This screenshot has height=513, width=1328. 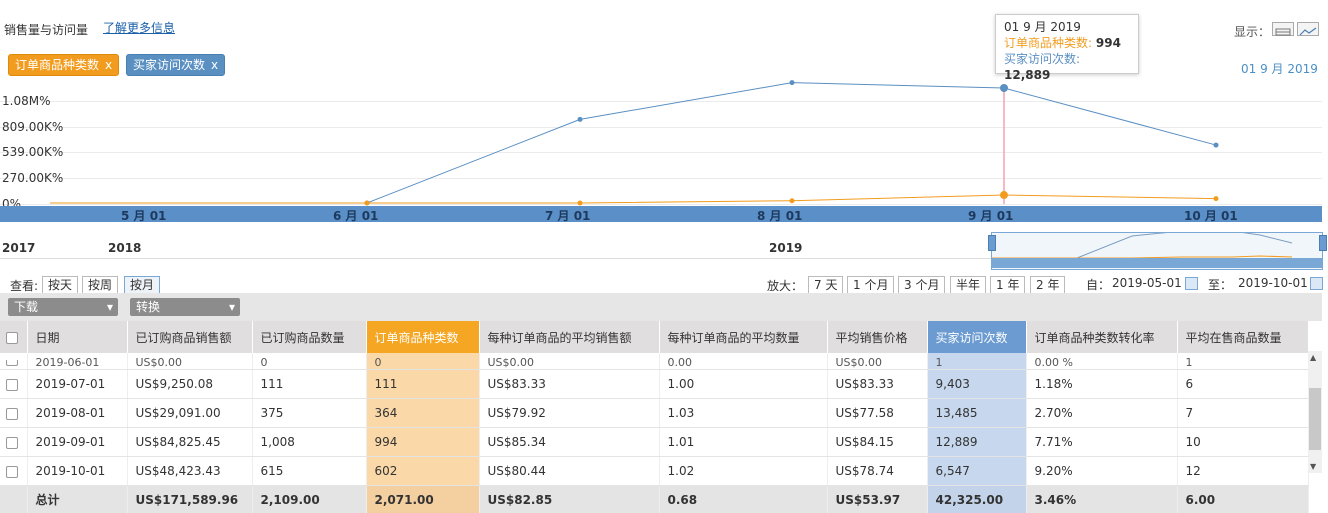 What do you see at coordinates (1308, 29) in the screenshot?
I see `chart-view-icon` at bounding box center [1308, 29].